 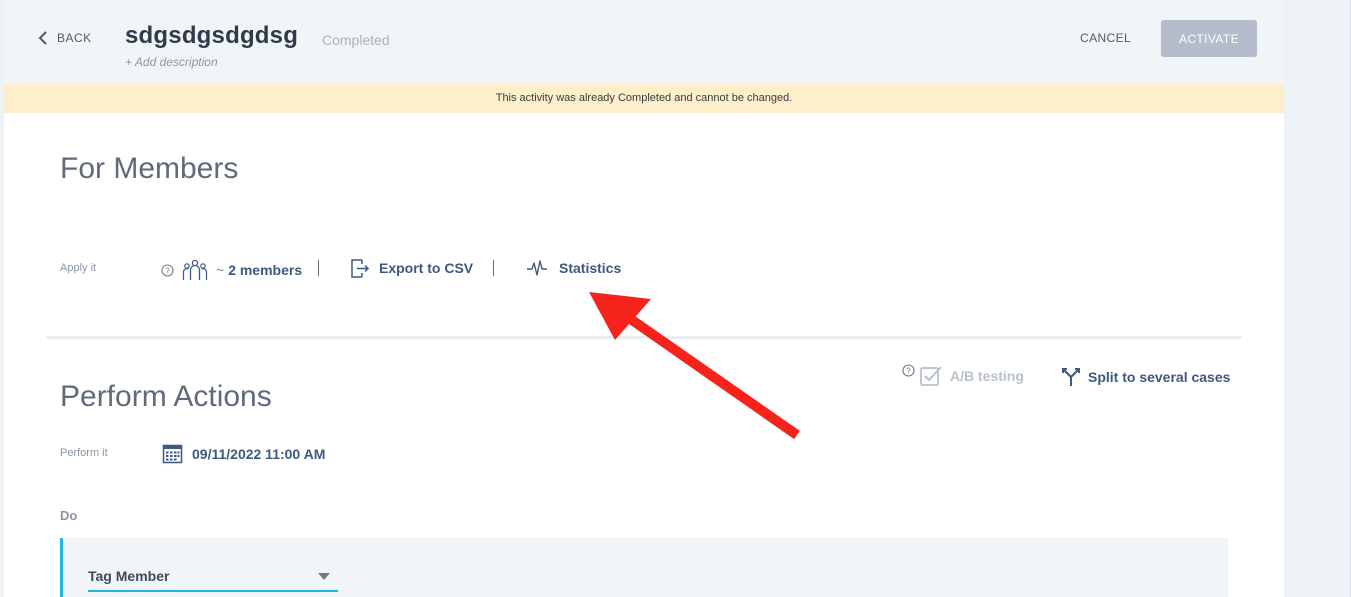 I want to click on members-count-button: ? ~ 2 members, so click(x=231, y=270).